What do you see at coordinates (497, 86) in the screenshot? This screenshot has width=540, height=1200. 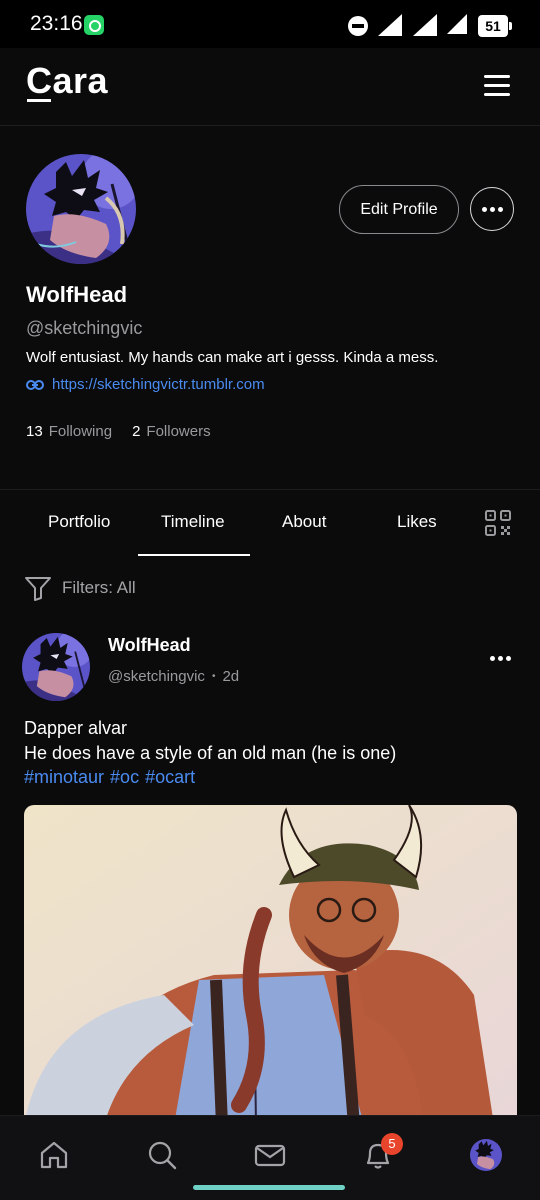 I see `hamburger-menu-icon` at bounding box center [497, 86].